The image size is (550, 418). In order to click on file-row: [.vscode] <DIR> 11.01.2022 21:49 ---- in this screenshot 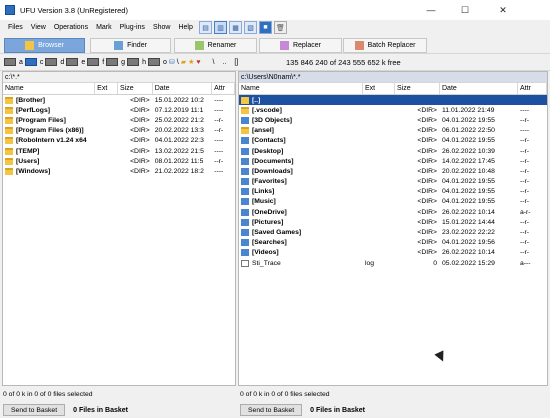, I will do `click(393, 110)`.